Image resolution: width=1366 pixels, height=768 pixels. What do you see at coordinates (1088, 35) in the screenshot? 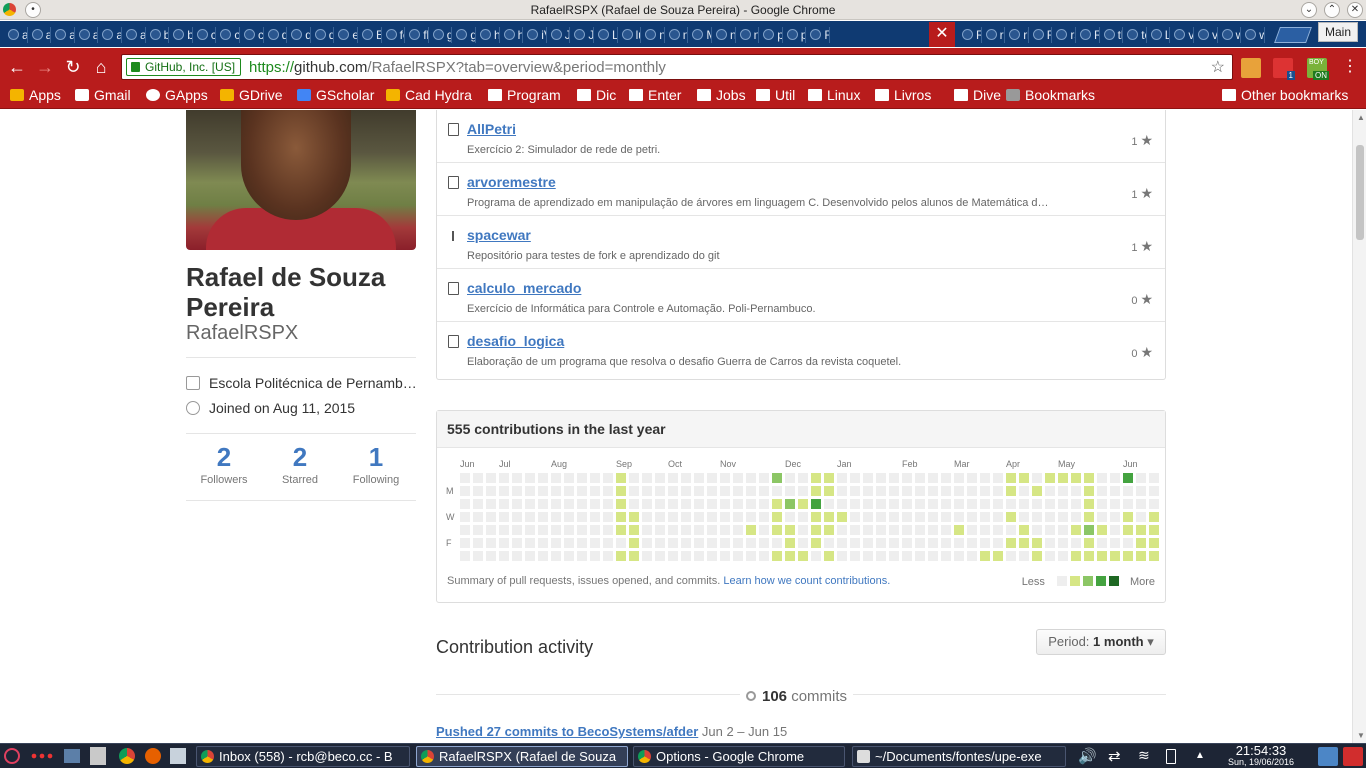
I see `browser-tab: R` at bounding box center [1088, 35].